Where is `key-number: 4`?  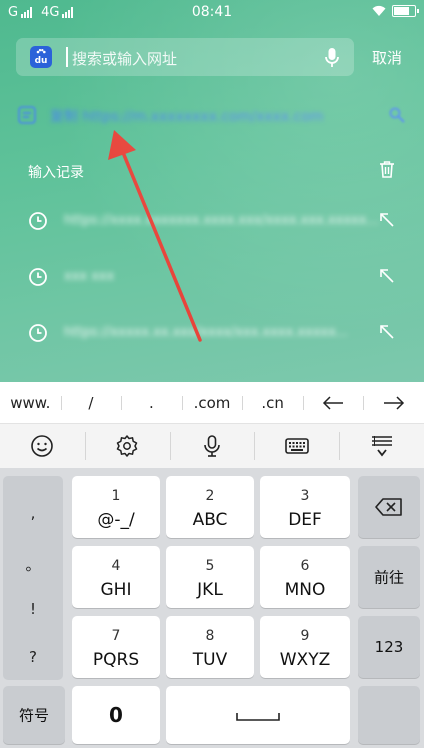
key-number: 4 is located at coordinates (116, 566).